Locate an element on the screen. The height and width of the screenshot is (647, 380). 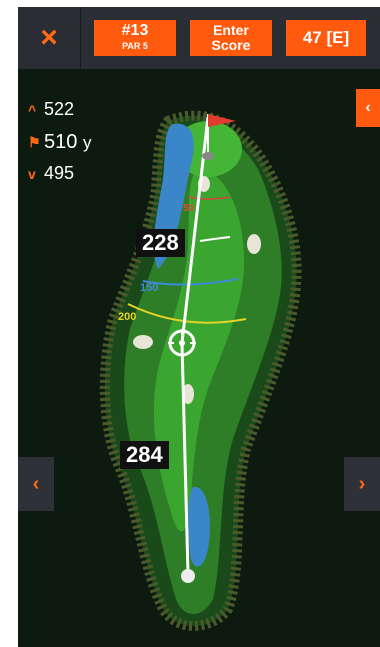
total-score-button: 47 [E] is located at coordinates (326, 38).